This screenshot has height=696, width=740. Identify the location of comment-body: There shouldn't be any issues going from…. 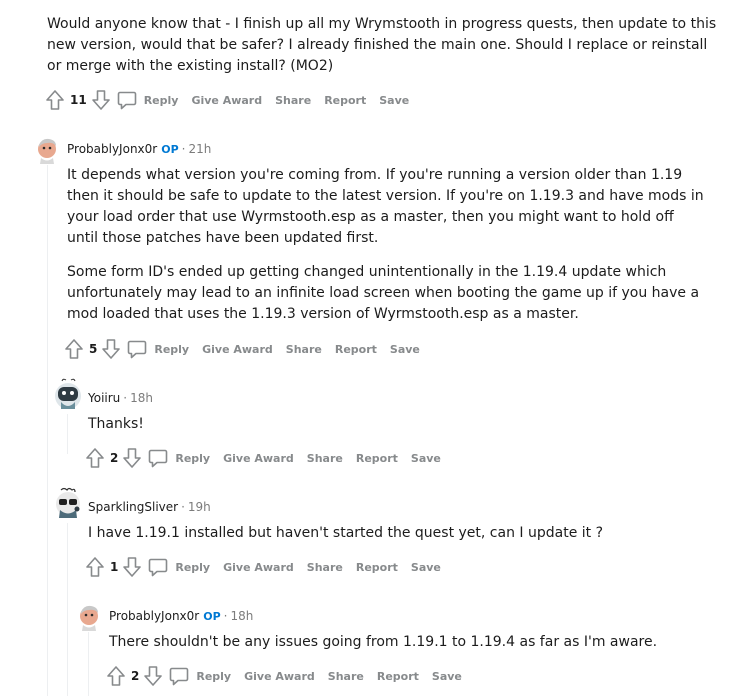
(409, 649).